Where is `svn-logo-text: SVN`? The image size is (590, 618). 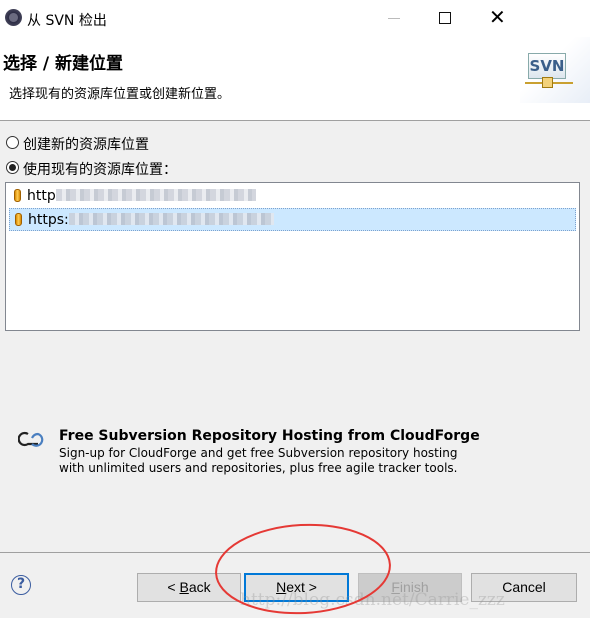
svn-logo-text: SVN is located at coordinates (547, 66).